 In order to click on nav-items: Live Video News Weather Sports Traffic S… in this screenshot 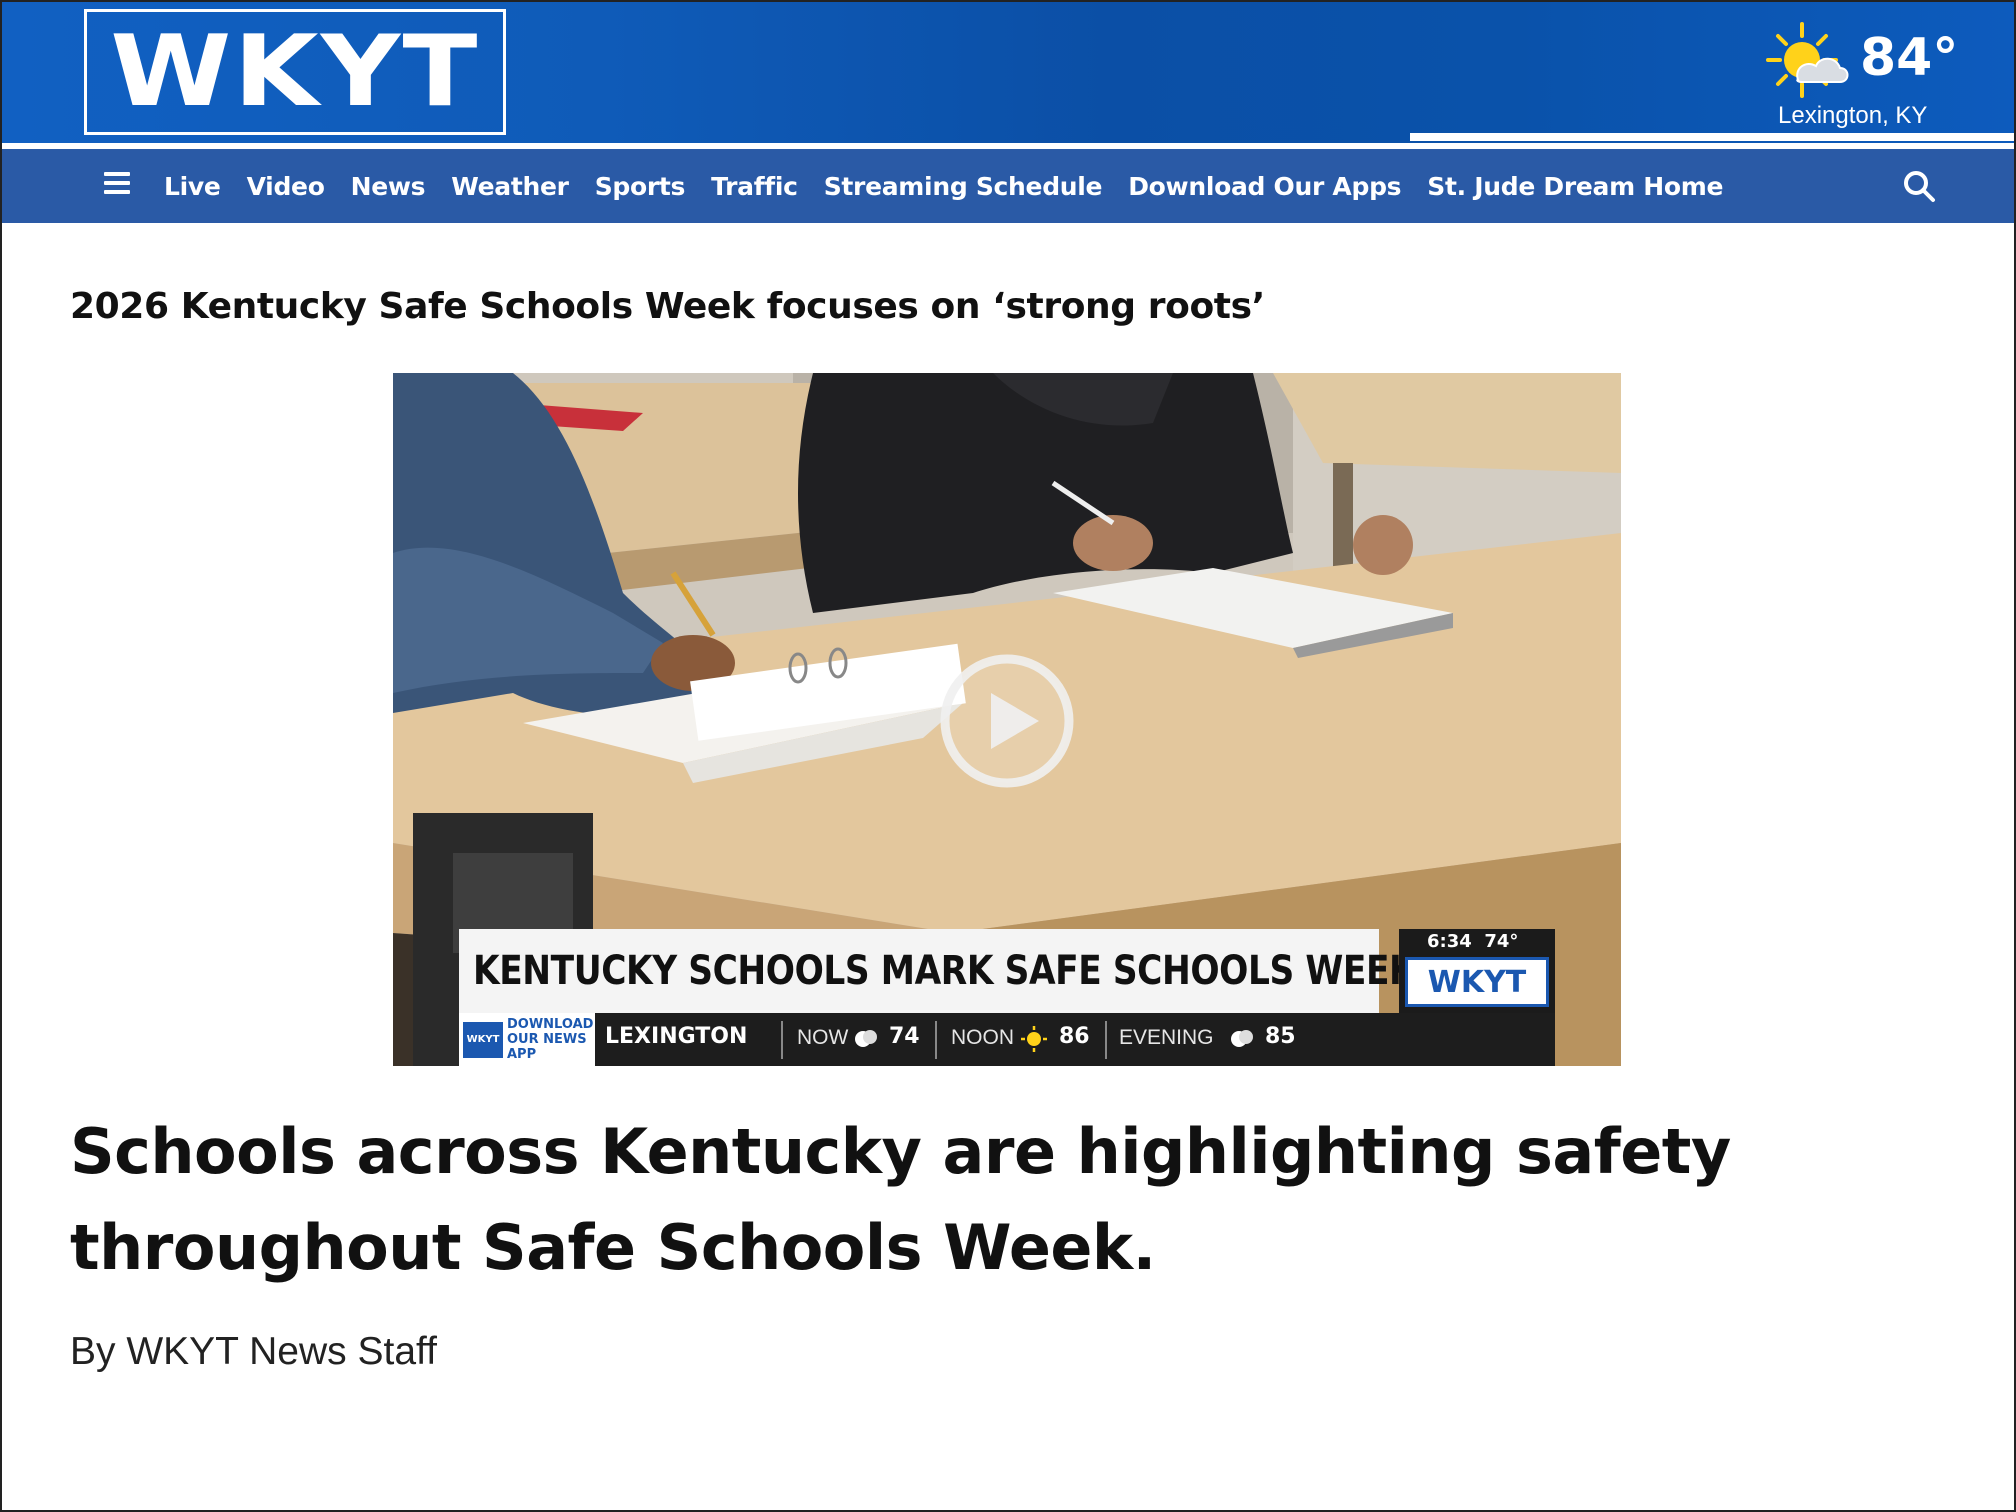, I will do `click(956, 186)`.